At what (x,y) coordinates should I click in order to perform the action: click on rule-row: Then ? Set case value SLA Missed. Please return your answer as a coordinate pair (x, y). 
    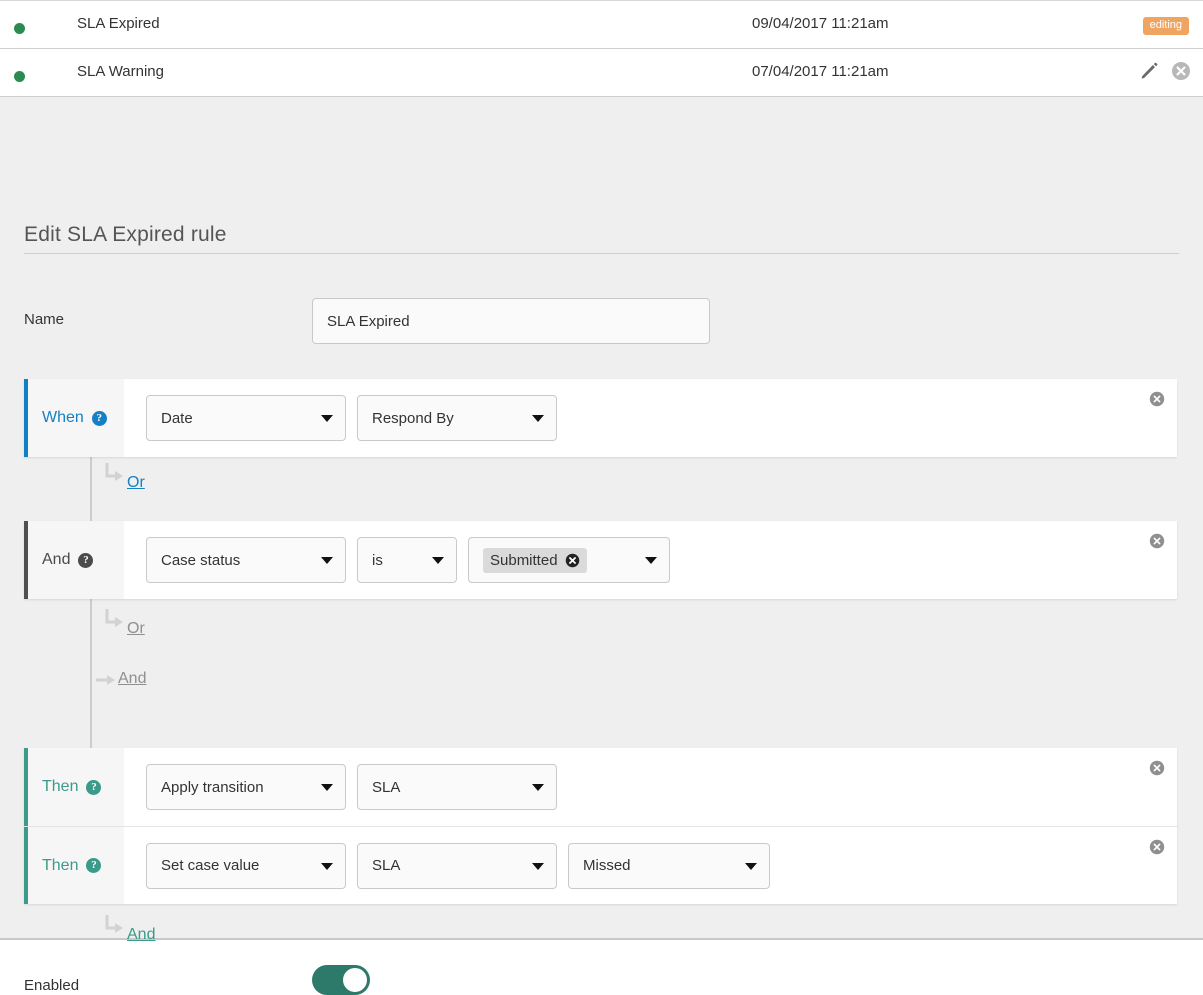
    Looking at the image, I should click on (600, 865).